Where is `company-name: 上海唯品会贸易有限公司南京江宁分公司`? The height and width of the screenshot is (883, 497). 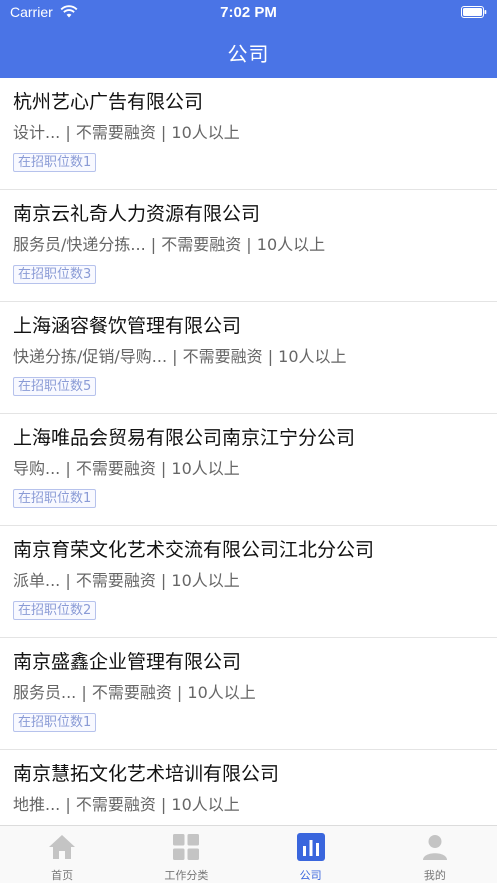
company-name: 上海唯品会贸易有限公司南京江宁分公司 is located at coordinates (184, 438).